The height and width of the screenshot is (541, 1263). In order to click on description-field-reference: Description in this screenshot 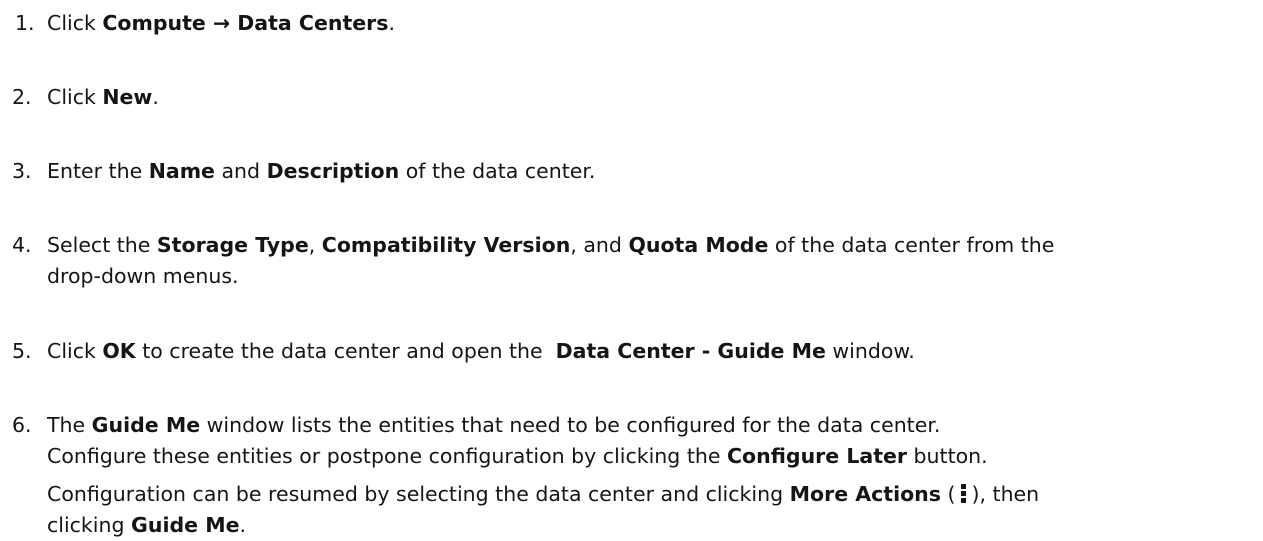, I will do `click(333, 171)`.